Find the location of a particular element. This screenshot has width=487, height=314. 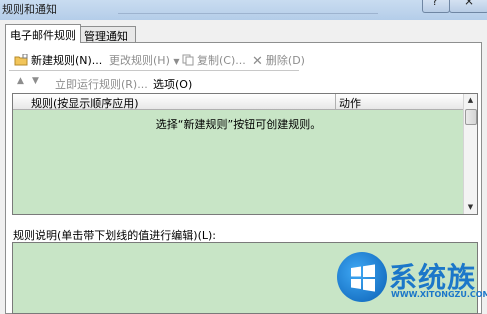

column-header-rule: 规则(按显示顺序应用) is located at coordinates (85, 103).